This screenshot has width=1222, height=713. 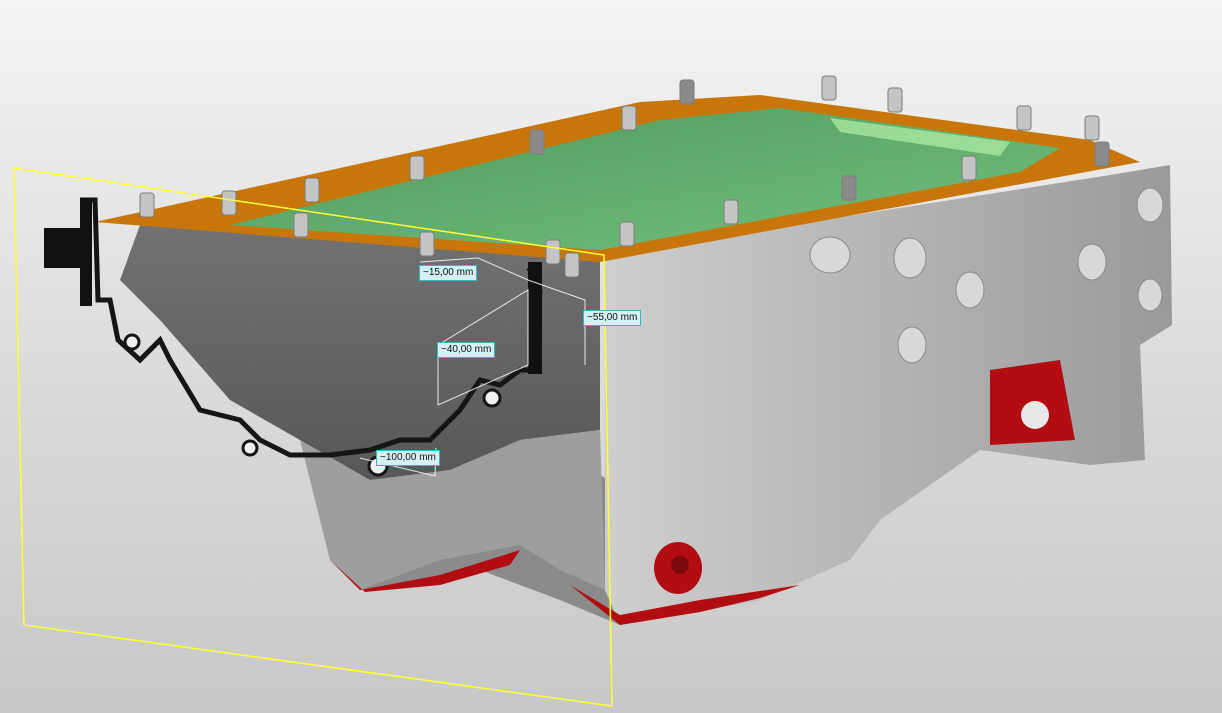 What do you see at coordinates (86, 252) in the screenshot?
I see `section-left-stud` at bounding box center [86, 252].